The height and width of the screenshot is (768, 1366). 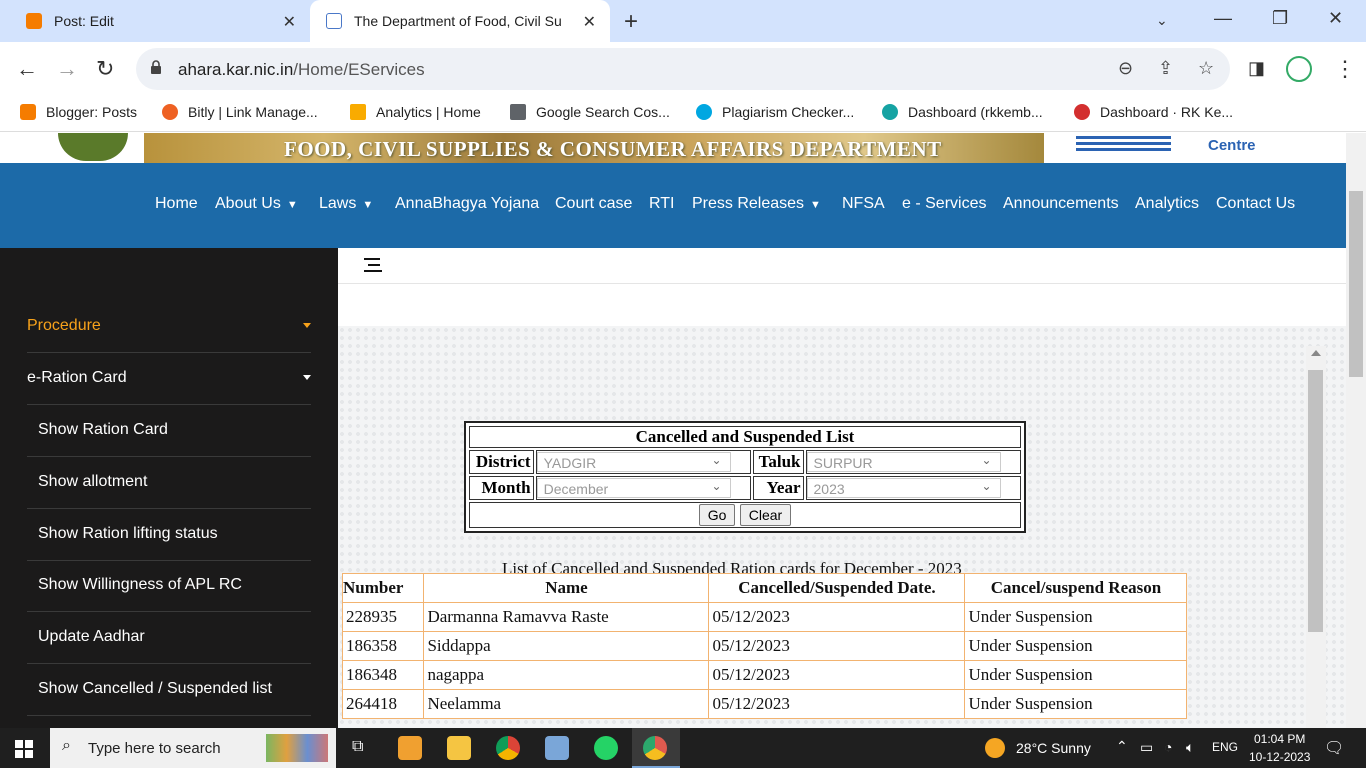 What do you see at coordinates (1356, 430) in the screenshot?
I see `page-scrollbar` at bounding box center [1356, 430].